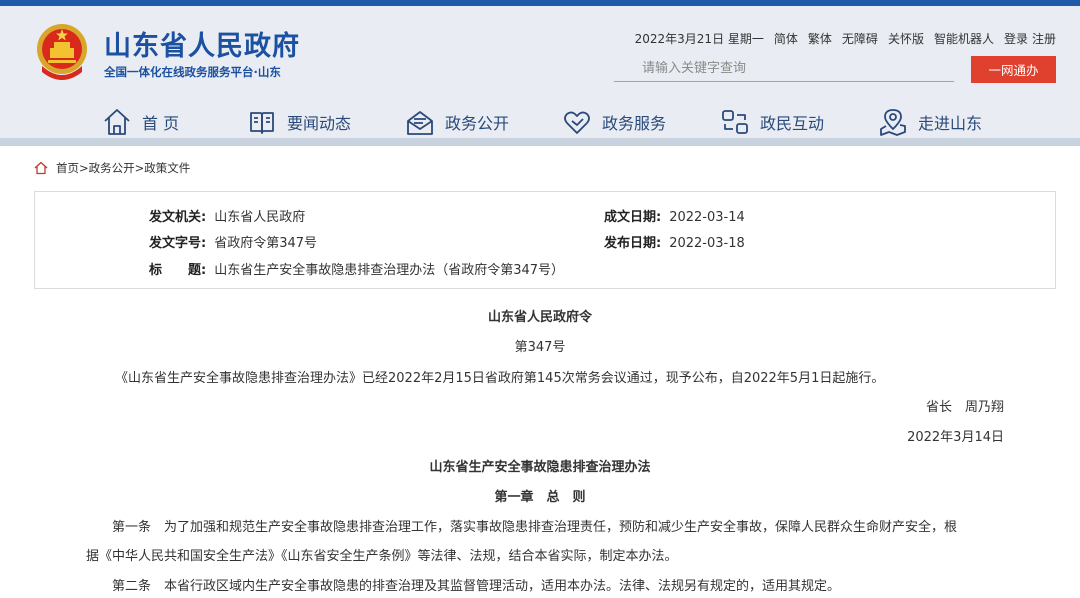 The height and width of the screenshot is (598, 1080). I want to click on meta-issuer: 发文机关: 山东省人民政府, so click(227, 215).